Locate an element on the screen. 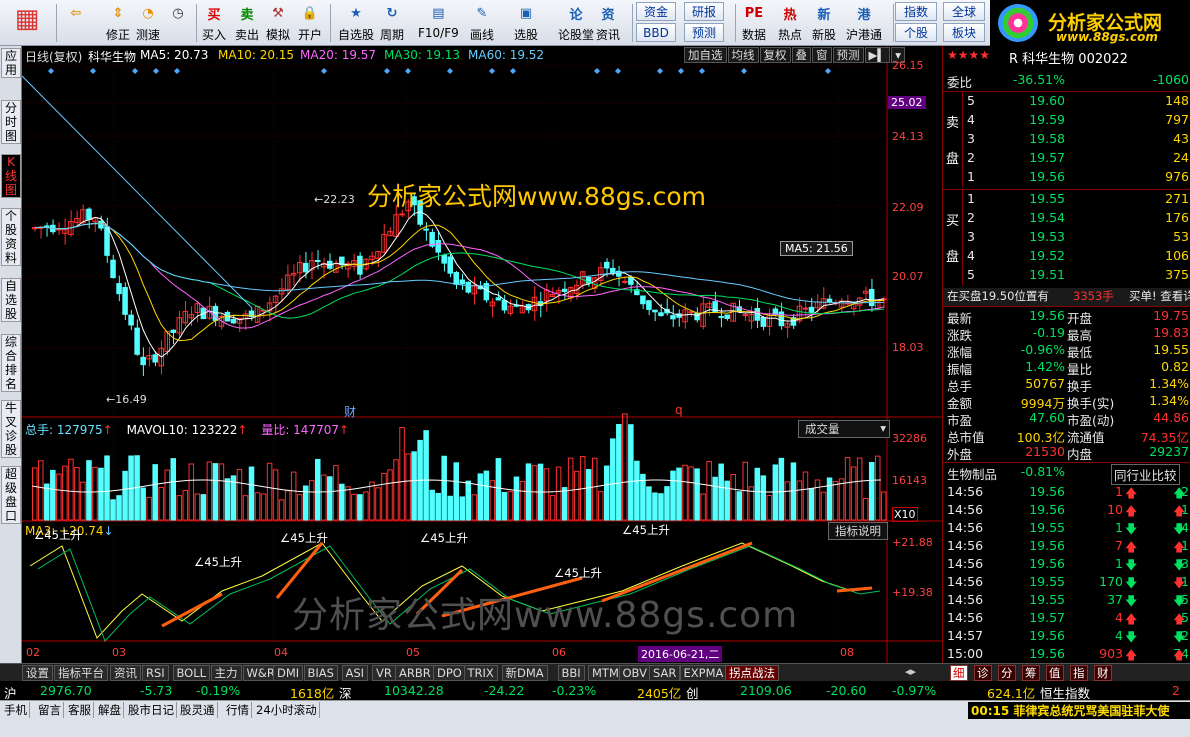  chart-tool-4: 窗 is located at coordinates (822, 55).